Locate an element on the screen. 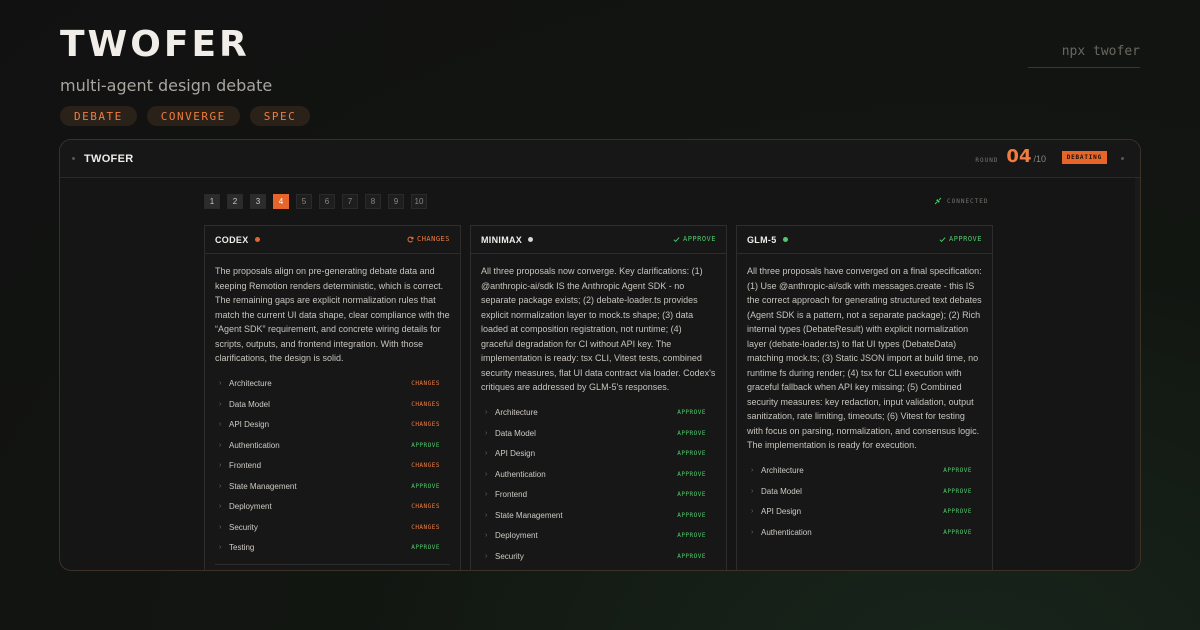 This screenshot has width=1200, height=630. agent-name: CODEX is located at coordinates (232, 239).